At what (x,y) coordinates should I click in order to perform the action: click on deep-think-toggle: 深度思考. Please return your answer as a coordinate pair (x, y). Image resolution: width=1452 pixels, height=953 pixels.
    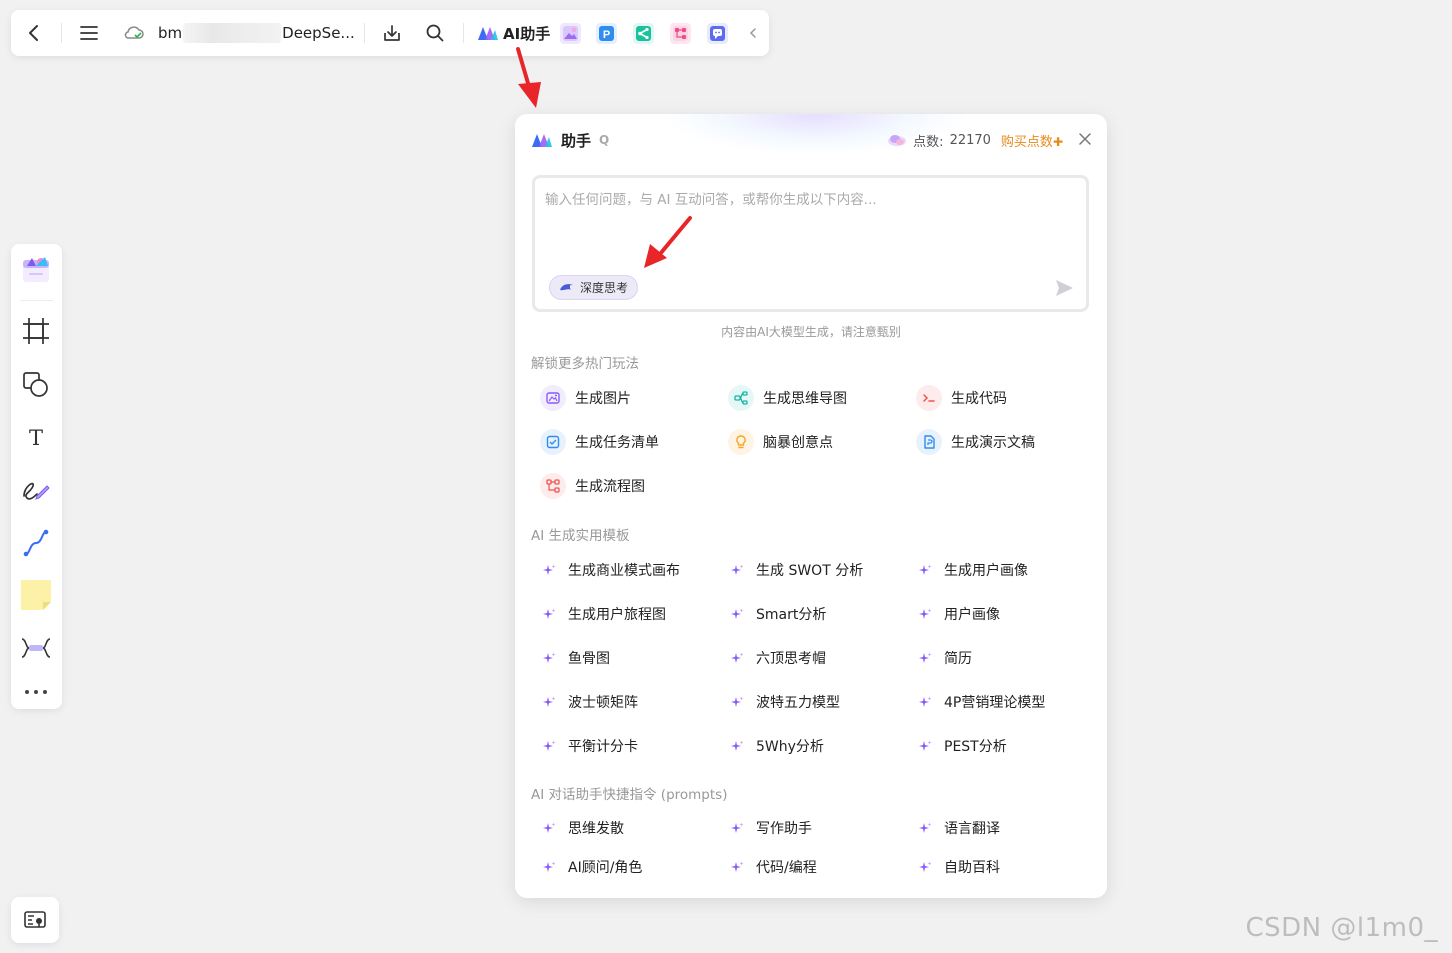
    Looking at the image, I should click on (594, 287).